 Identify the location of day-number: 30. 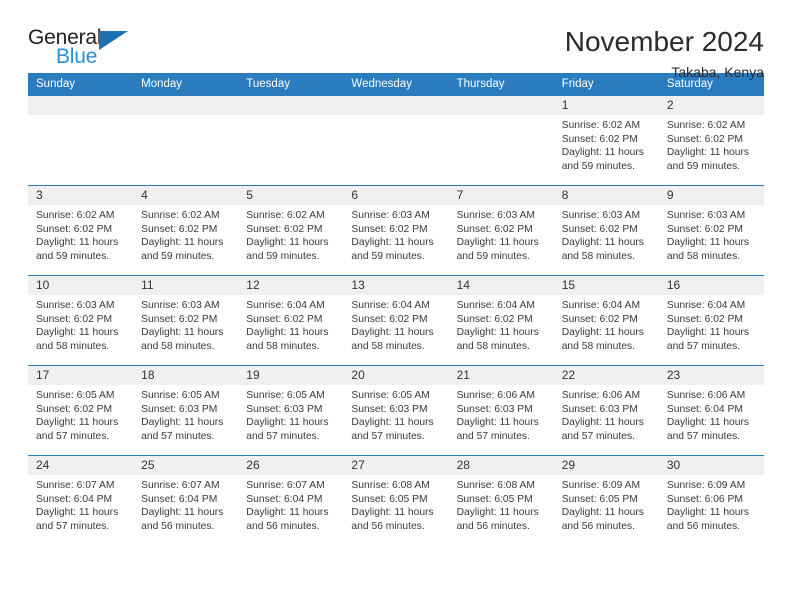
(711, 465).